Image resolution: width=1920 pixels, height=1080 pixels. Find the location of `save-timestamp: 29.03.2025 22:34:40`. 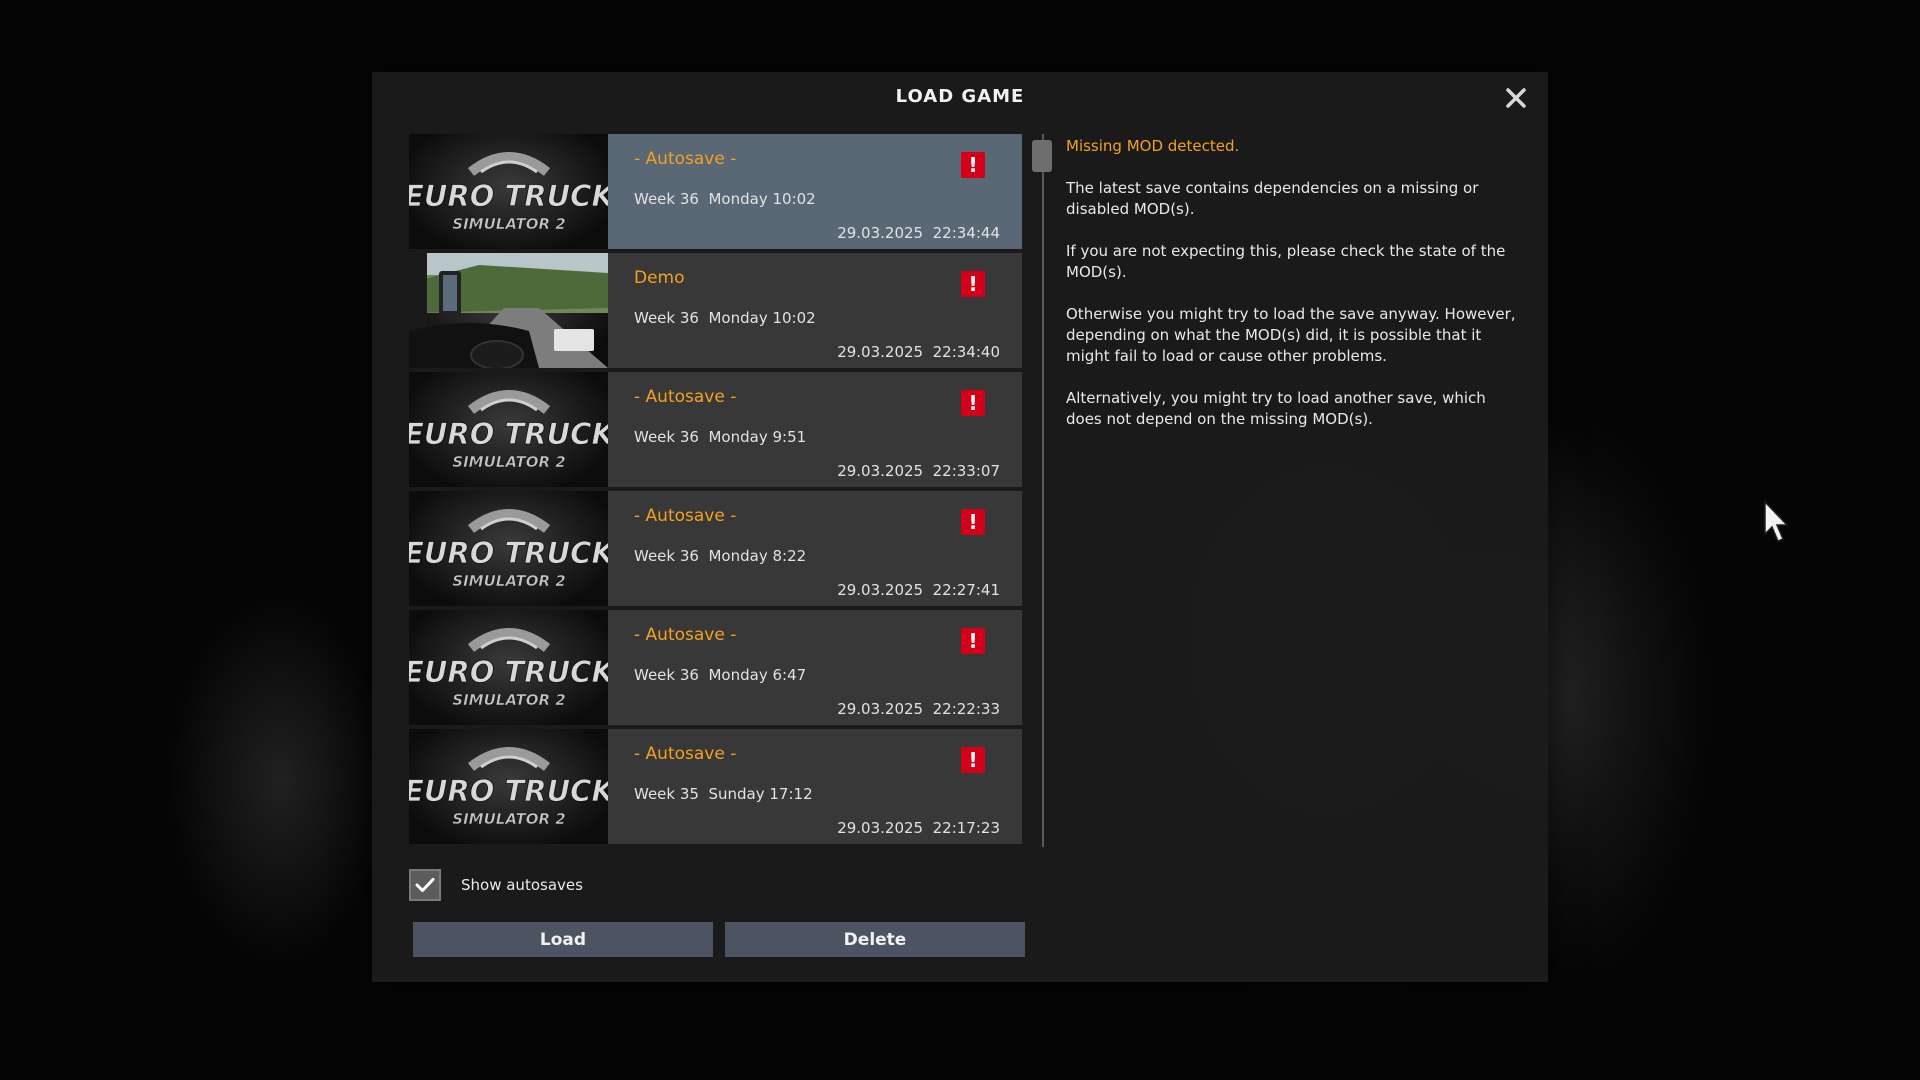

save-timestamp: 29.03.2025 22:34:40 is located at coordinates (918, 352).